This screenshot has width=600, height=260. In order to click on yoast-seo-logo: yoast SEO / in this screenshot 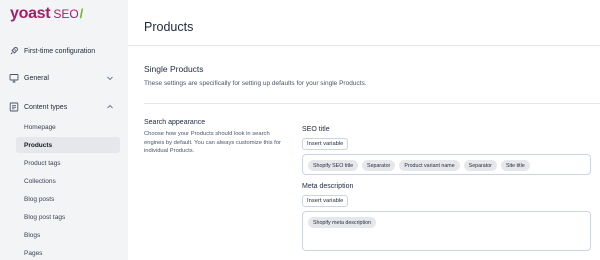, I will do `click(46, 14)`.